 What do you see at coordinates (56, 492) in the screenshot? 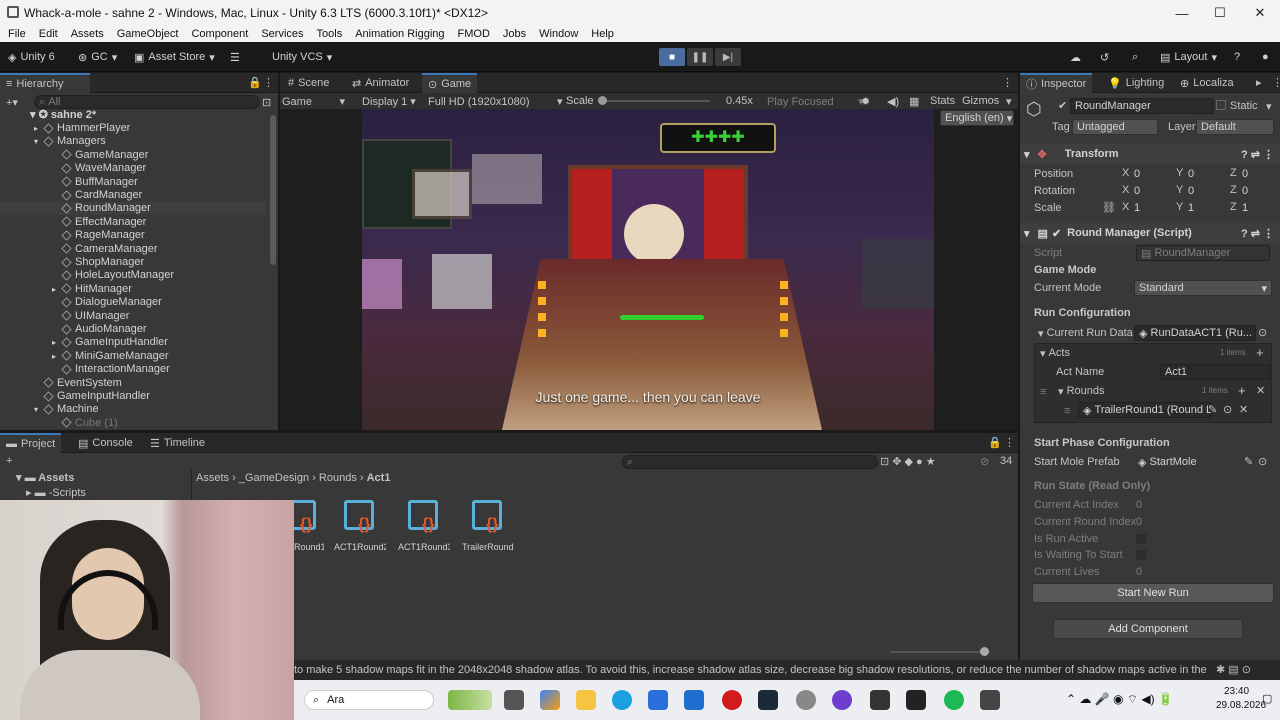
I see `tree-scripts: ▸ ▬ -Scripts` at bounding box center [56, 492].